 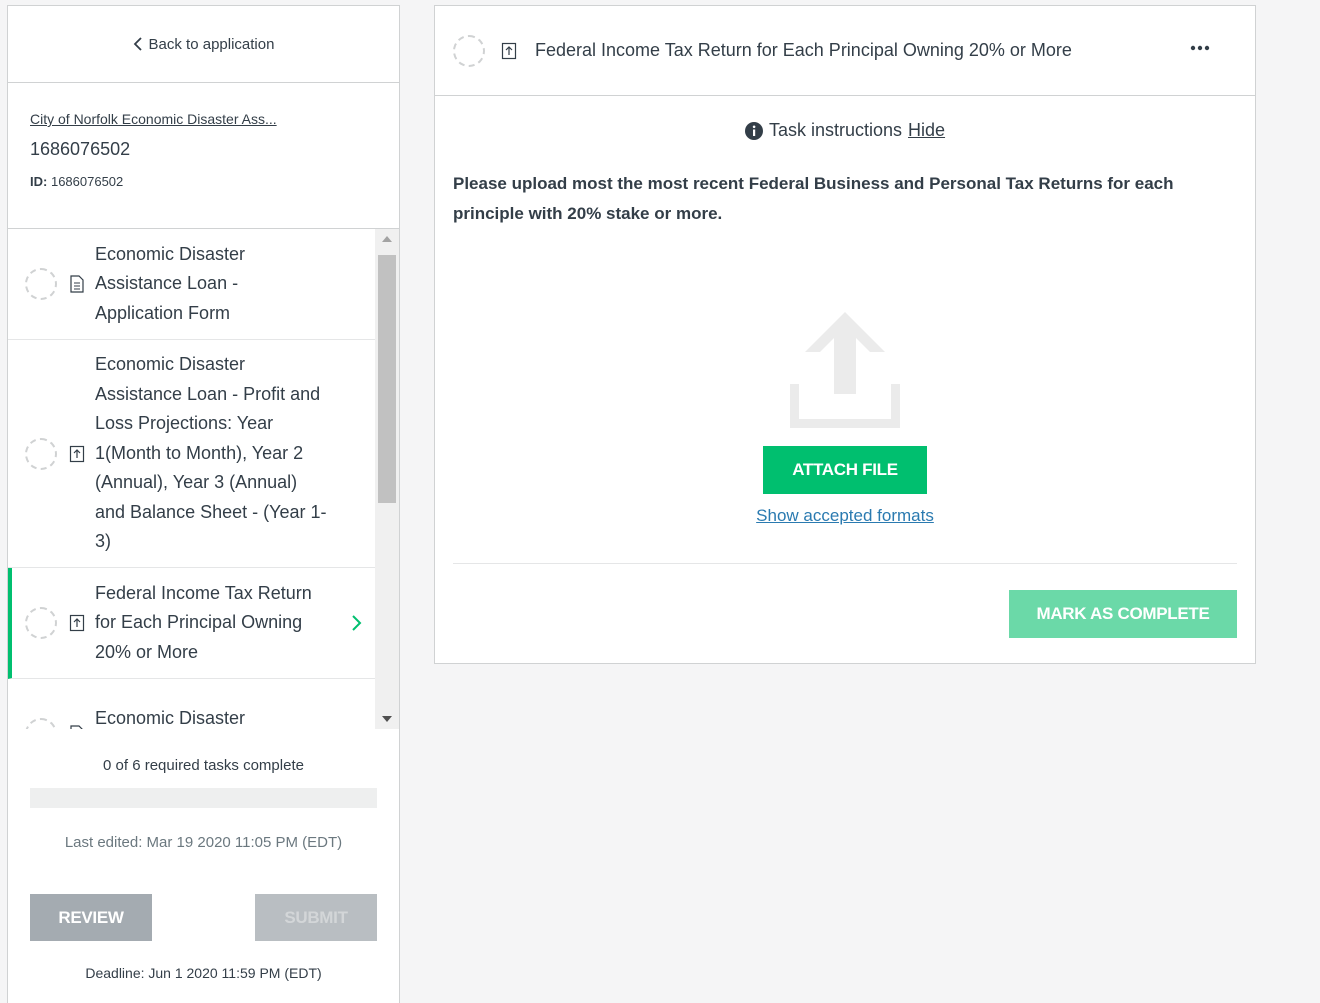 What do you see at coordinates (387, 379) in the screenshot?
I see `scroll-thumb` at bounding box center [387, 379].